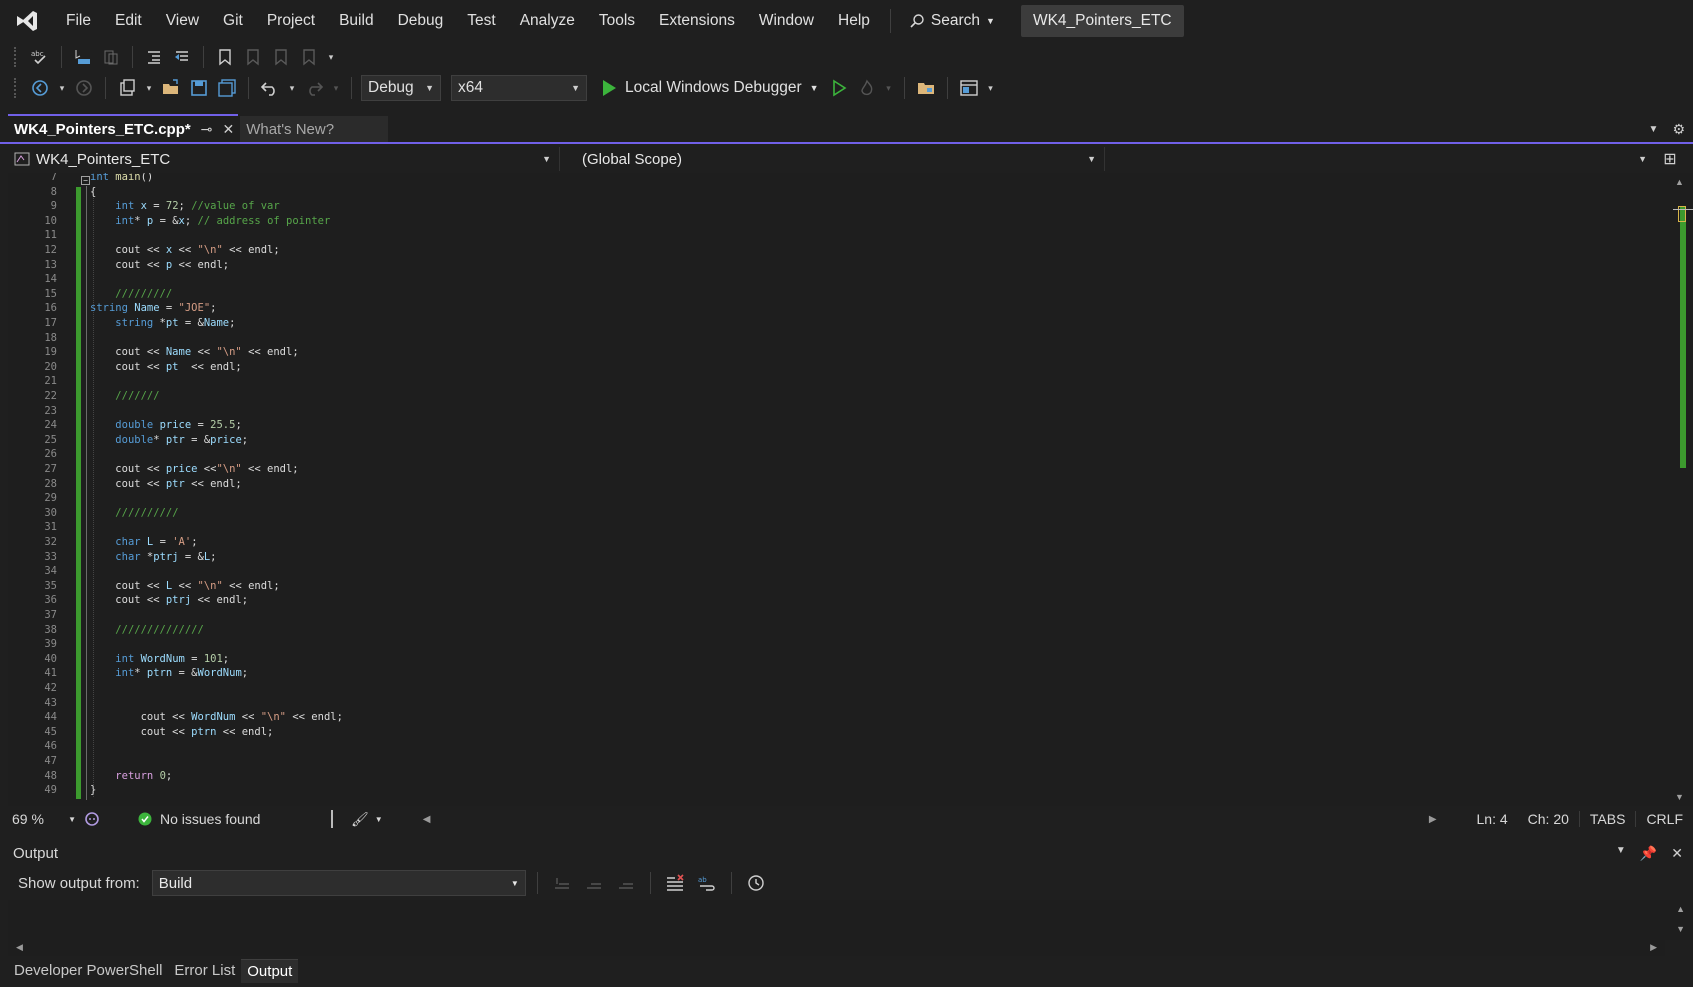  I want to click on tab-developer-powershell: Developer PowerShell, so click(88, 971).